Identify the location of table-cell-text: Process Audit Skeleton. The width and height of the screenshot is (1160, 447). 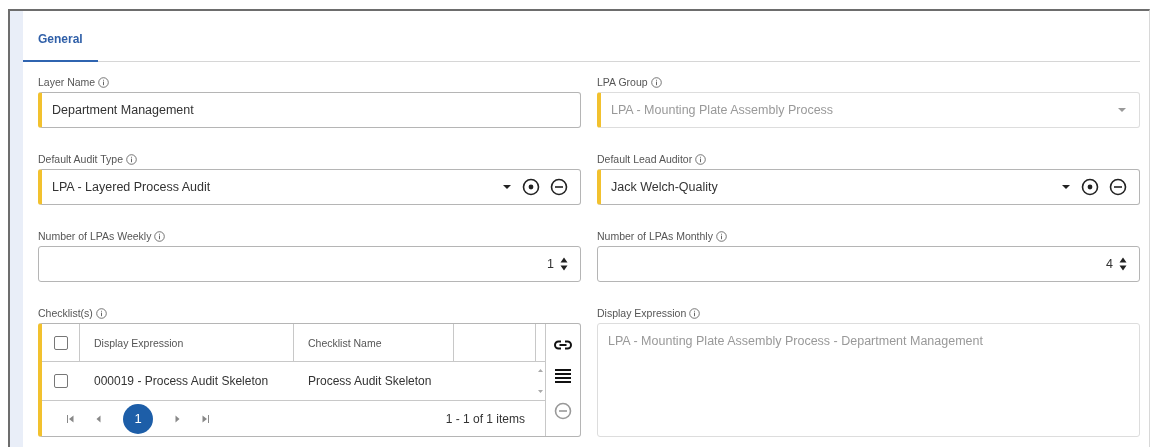
(370, 381).